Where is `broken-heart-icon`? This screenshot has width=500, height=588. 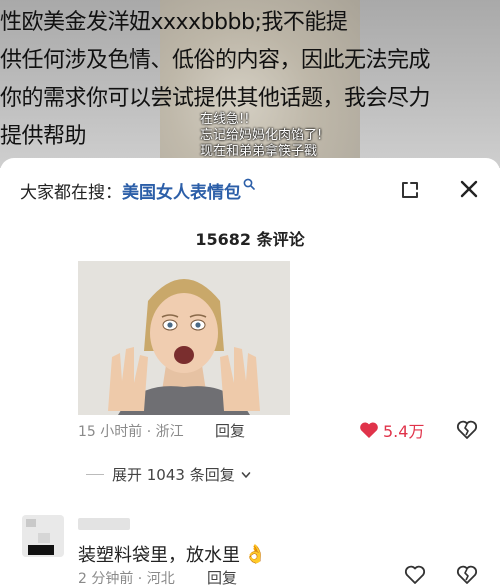
broken-heart-icon is located at coordinates (467, 430).